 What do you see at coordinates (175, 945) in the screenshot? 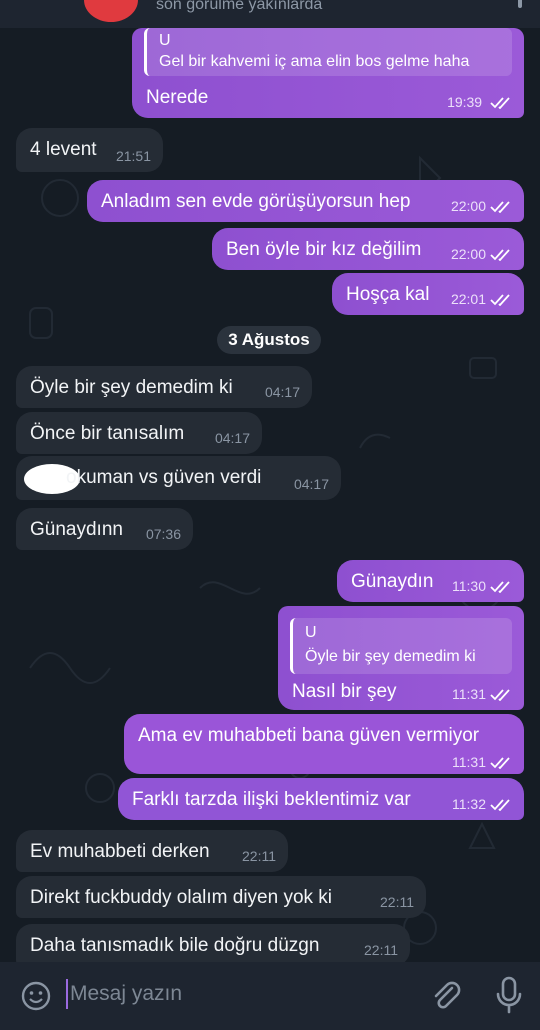
I see `message-text: Daha tanısmadık bile doğru düzgn` at bounding box center [175, 945].